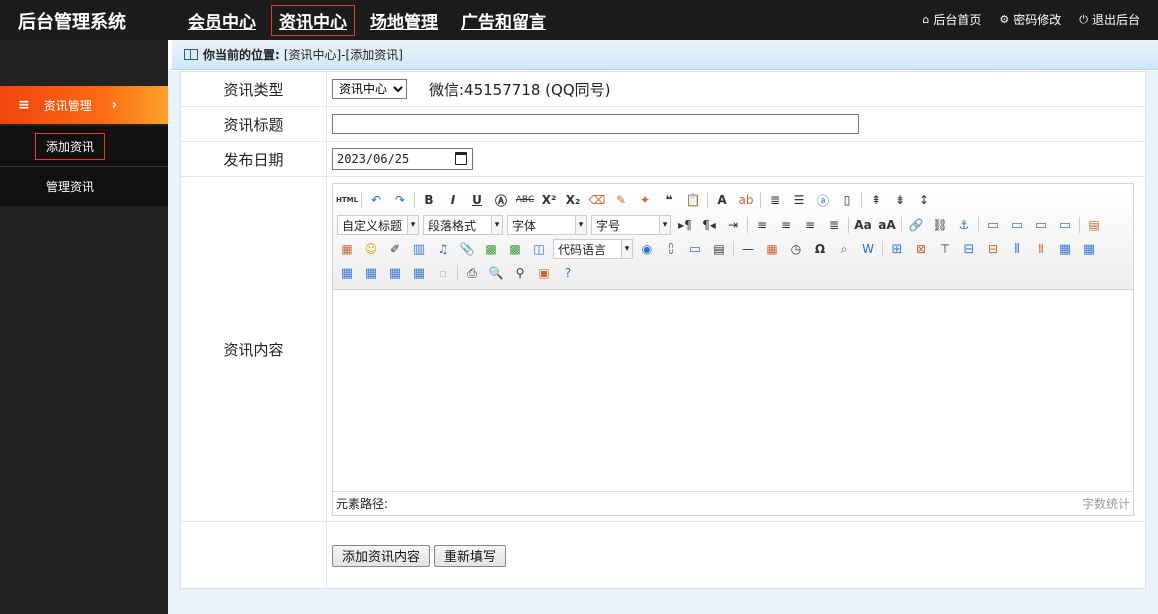 Image resolution: width=1158 pixels, height=614 pixels. I want to click on date-icon: ▦, so click(772, 249).